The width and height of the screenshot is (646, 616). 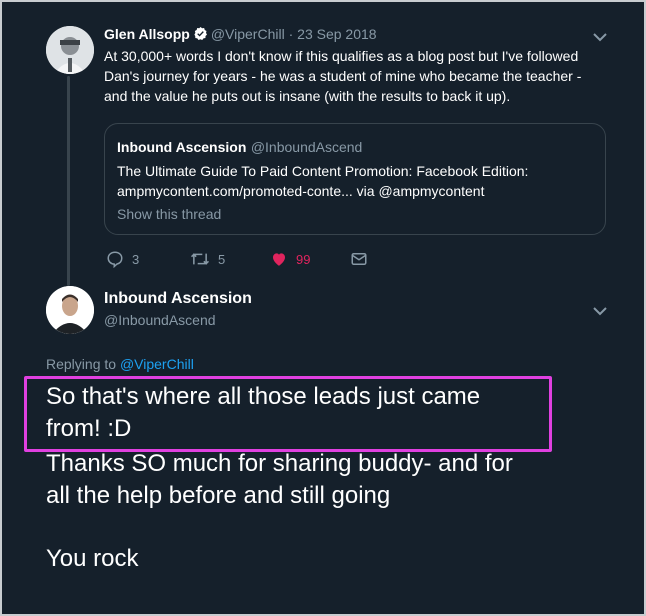 I want to click on show-this-thread-link: Show this thread, so click(x=169, y=214).